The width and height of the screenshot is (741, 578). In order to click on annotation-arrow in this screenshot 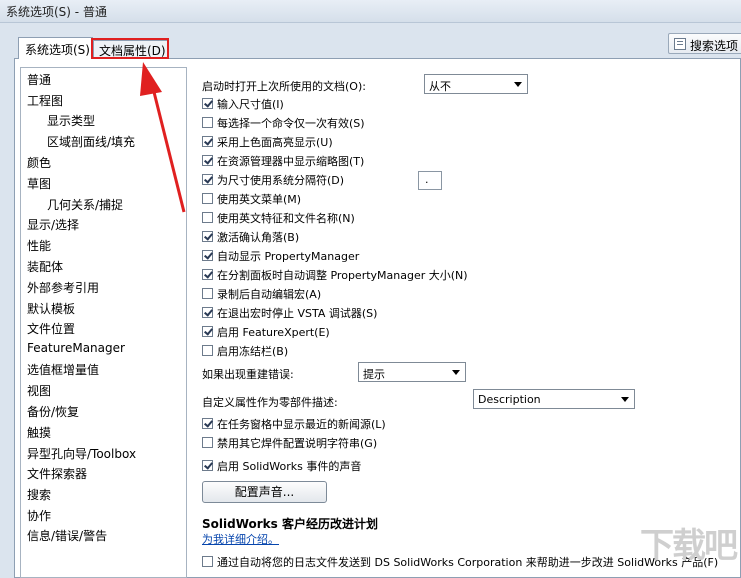, I will do `click(163, 137)`.